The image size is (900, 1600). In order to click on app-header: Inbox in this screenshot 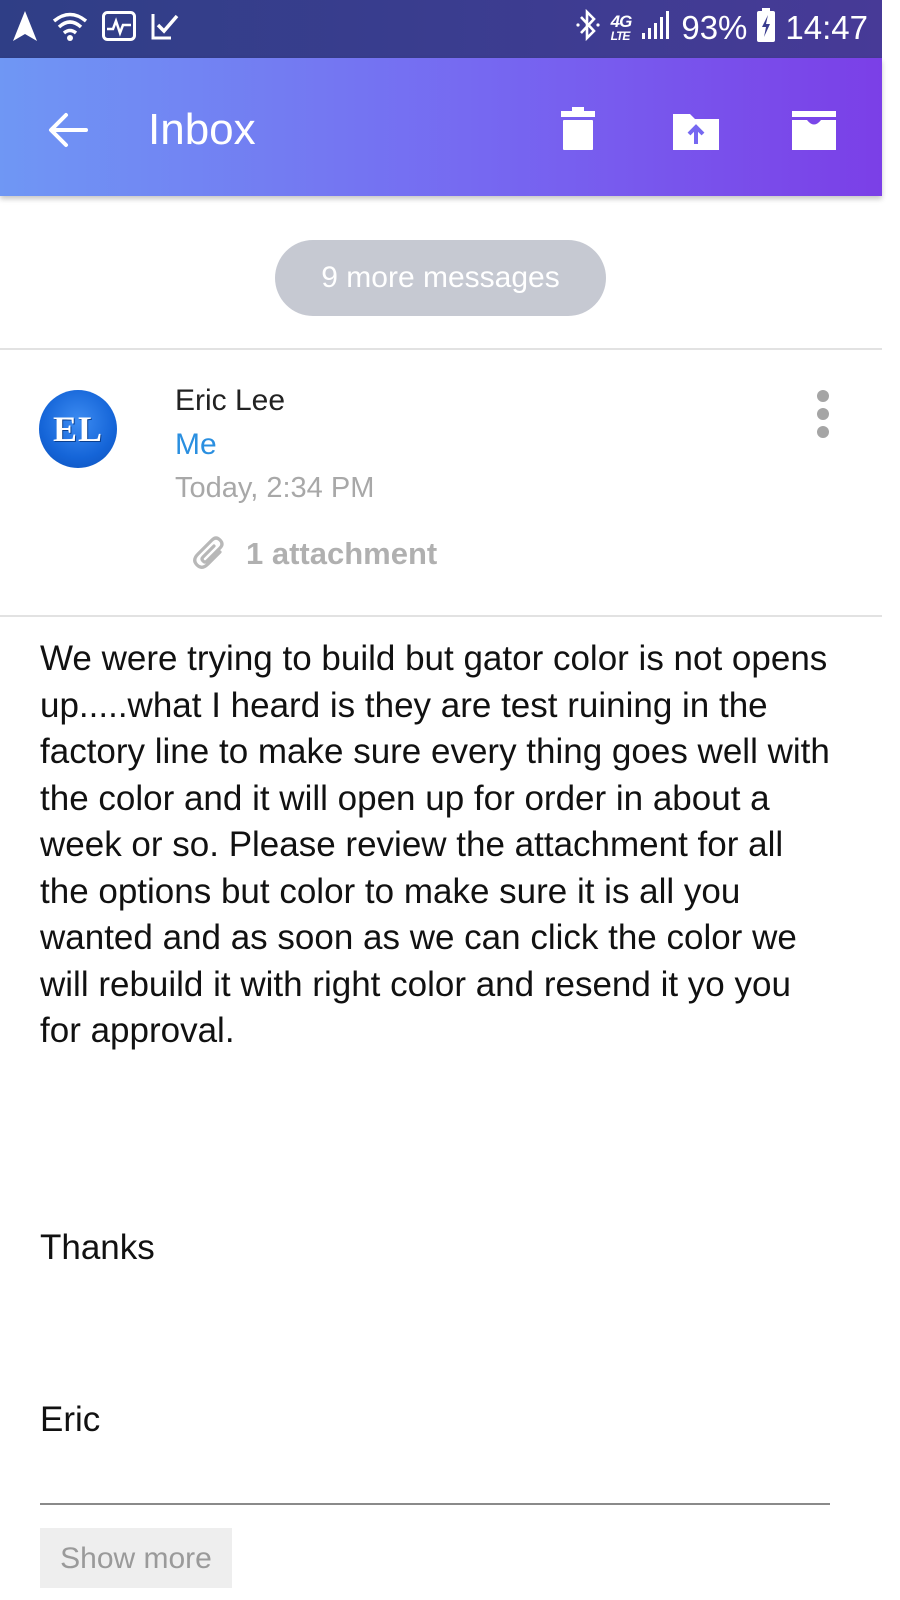, I will do `click(441, 127)`.